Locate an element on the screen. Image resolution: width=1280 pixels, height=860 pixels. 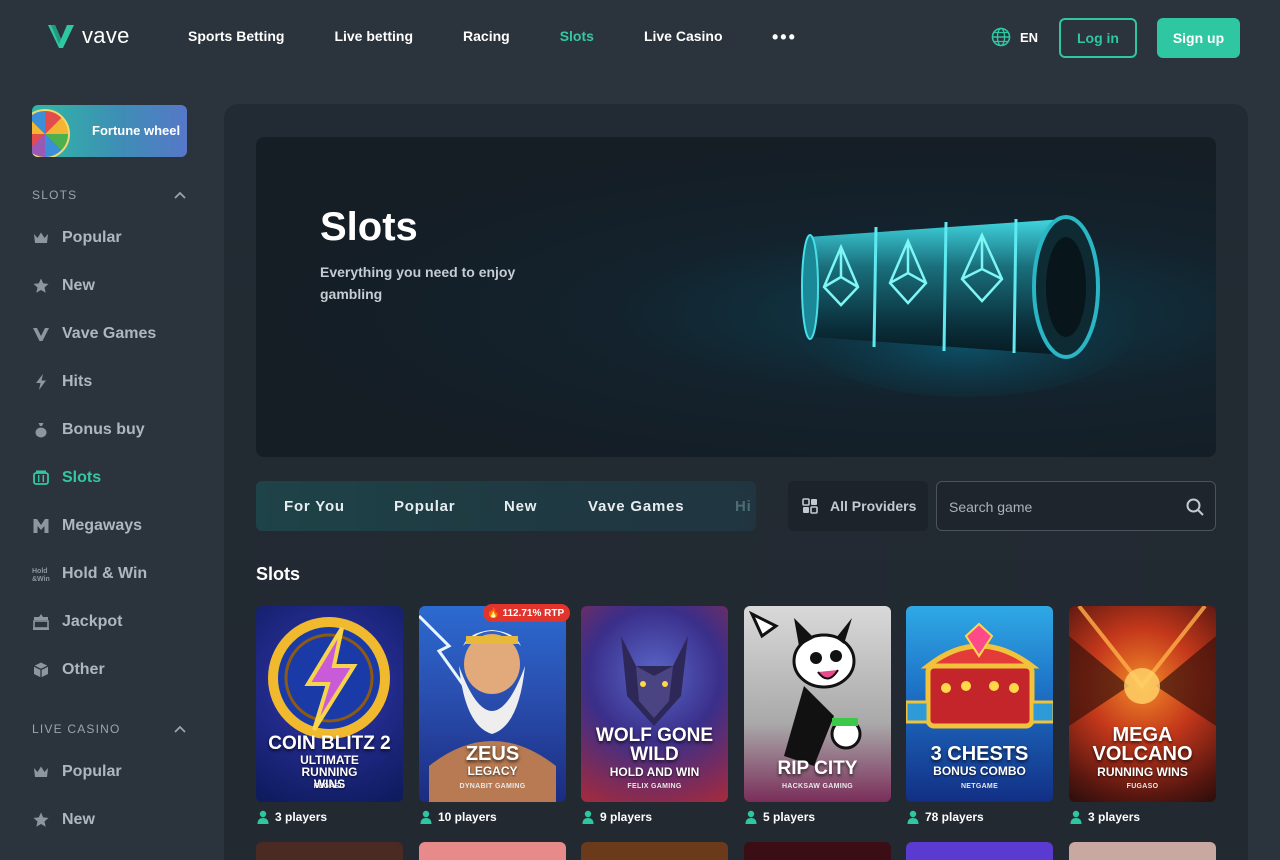
sidebar-item-other: Other is located at coordinates (68, 670).